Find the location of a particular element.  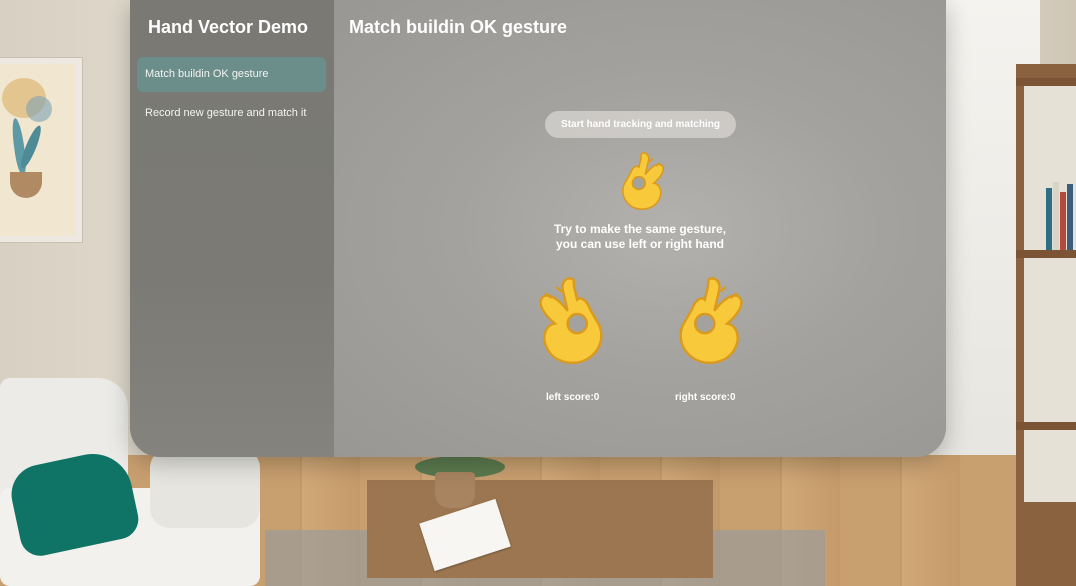

instruction-line-2: you can use left or right hand is located at coordinates (640, 244).